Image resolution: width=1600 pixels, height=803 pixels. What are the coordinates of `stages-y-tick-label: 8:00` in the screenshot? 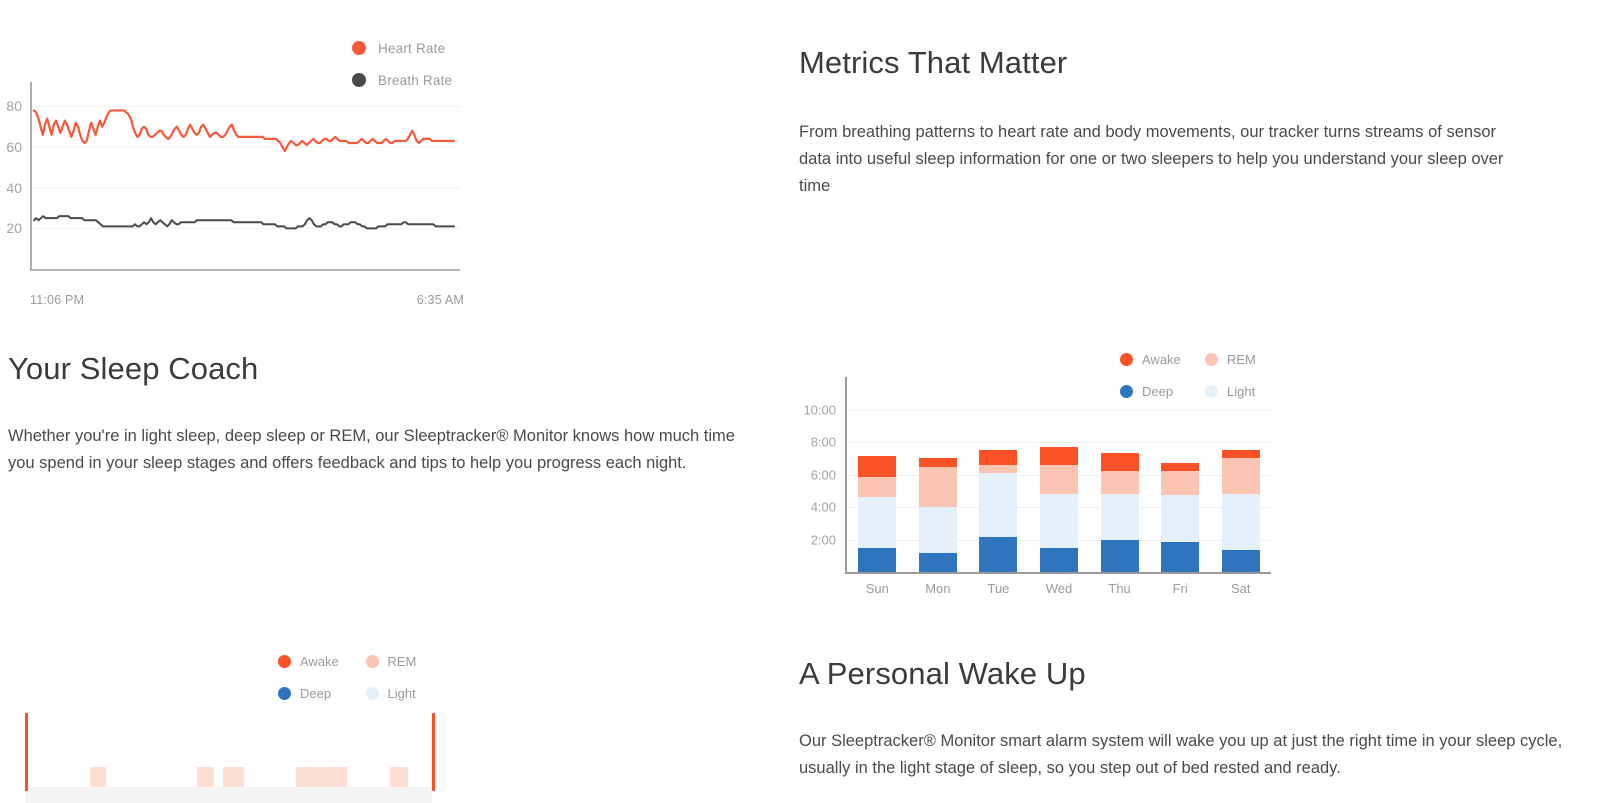 It's located at (823, 442).